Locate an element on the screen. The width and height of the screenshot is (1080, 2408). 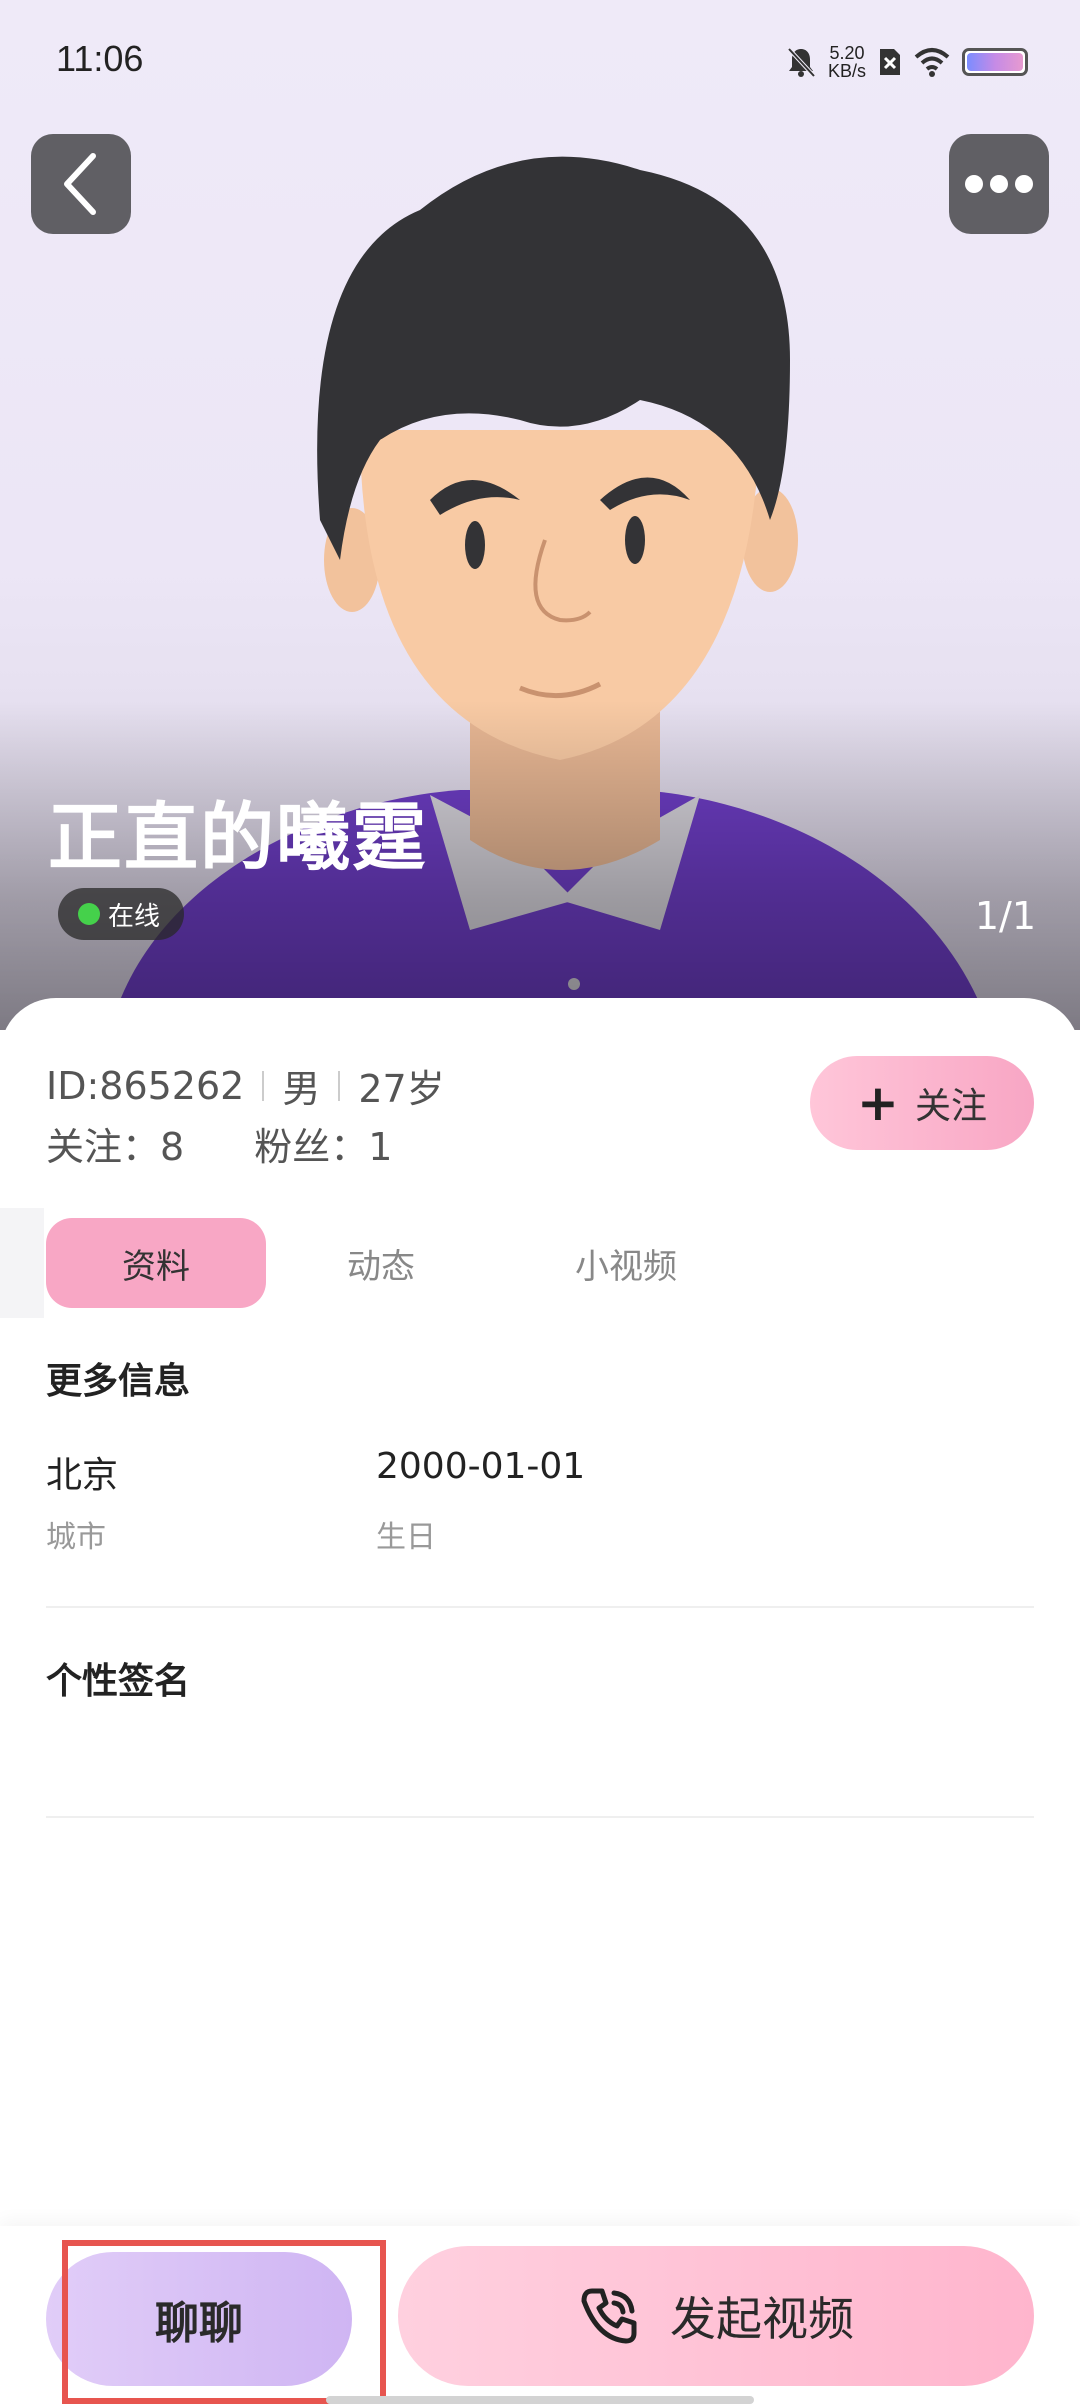
profile-name: 正直的曦霆 is located at coordinates (238, 838).